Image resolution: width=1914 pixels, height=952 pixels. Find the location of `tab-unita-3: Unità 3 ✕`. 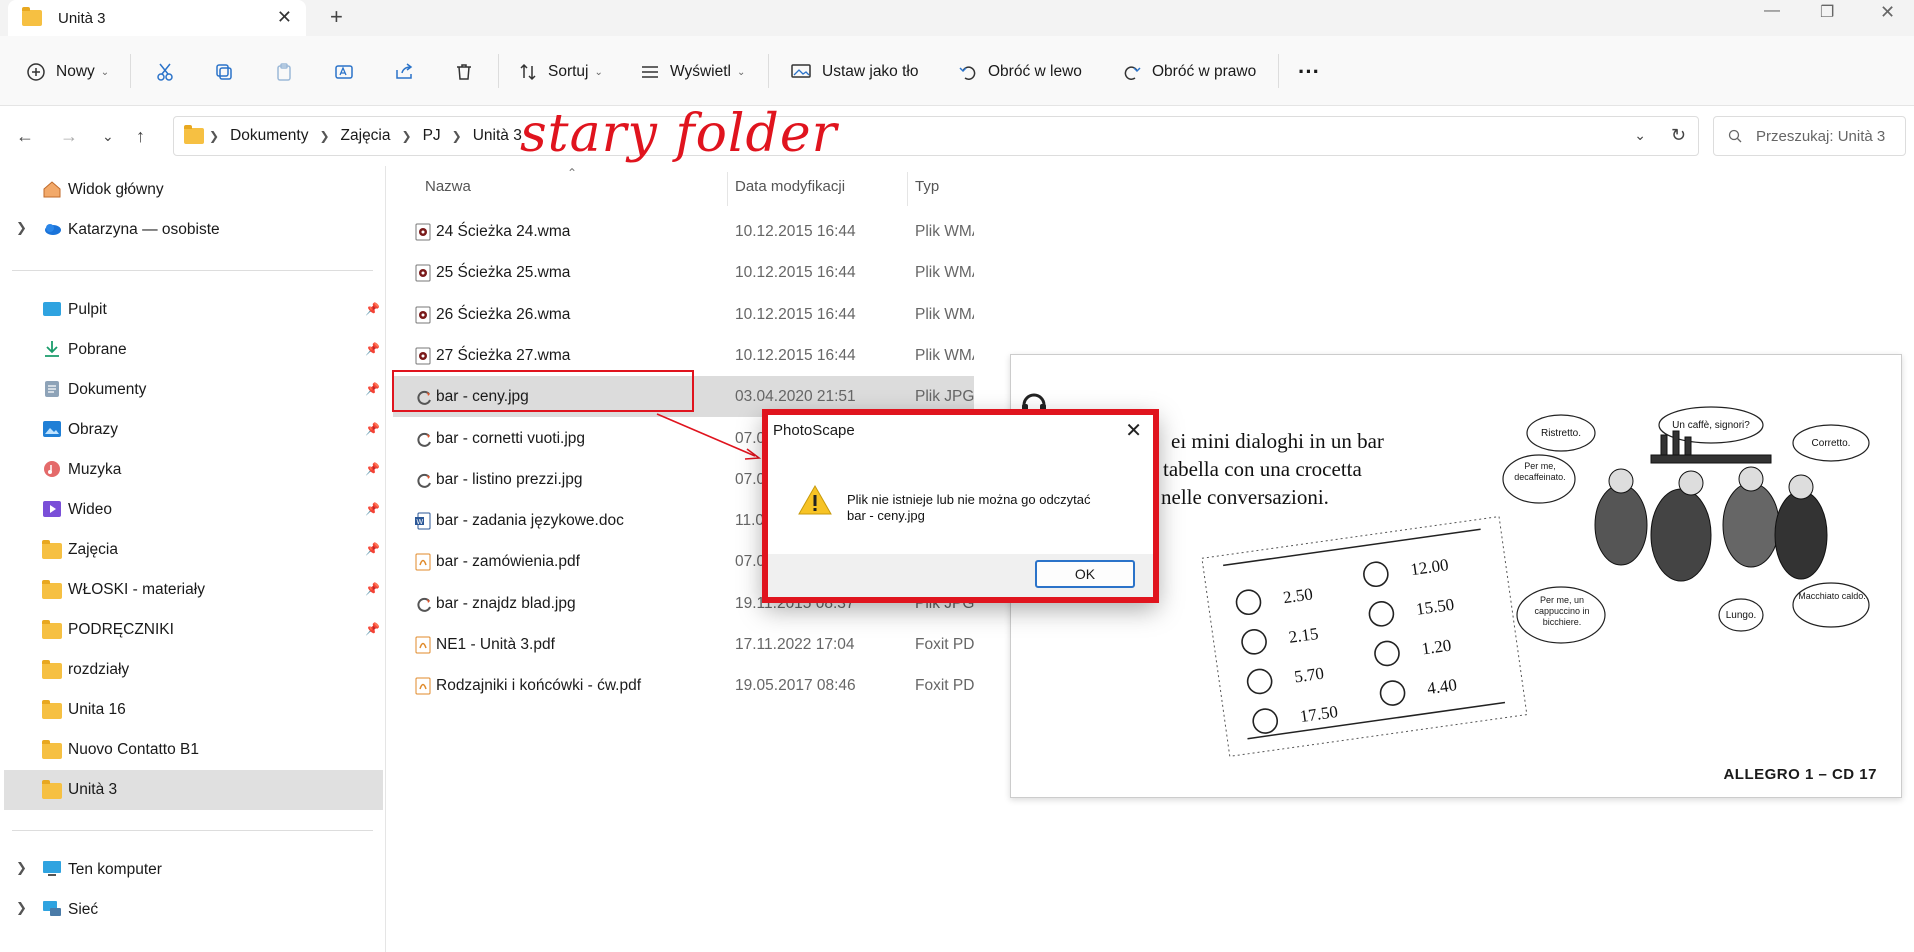

tab-unita-3: Unità 3 ✕ is located at coordinates (157, 18).